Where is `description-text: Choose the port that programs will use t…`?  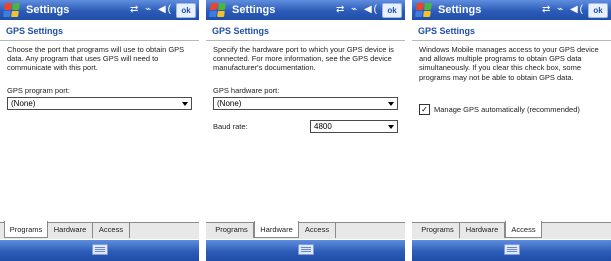 description-text: Choose the port that programs will use t… is located at coordinates (96, 59).